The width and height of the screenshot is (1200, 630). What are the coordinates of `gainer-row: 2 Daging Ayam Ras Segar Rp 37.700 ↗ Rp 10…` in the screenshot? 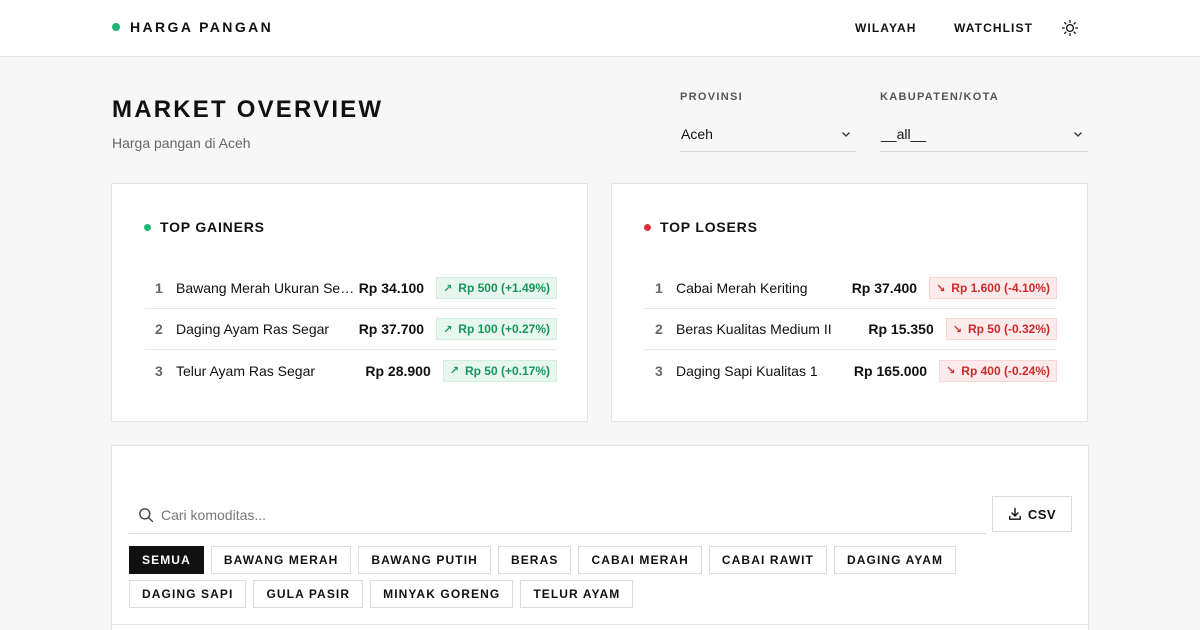 It's located at (351, 329).